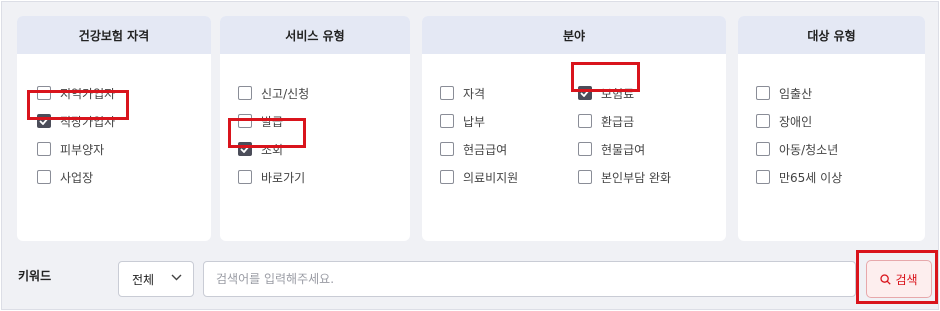 The width and height of the screenshot is (940, 311). I want to click on checkbox-medical-support: 의료비지원, so click(479, 177).